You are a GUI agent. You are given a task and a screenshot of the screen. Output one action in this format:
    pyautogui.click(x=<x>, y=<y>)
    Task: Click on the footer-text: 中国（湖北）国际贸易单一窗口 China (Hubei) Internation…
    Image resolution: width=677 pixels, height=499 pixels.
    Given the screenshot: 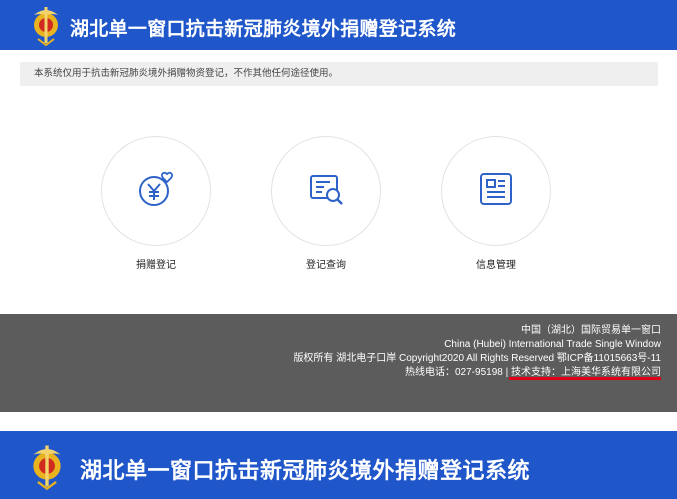 What is the action you would take?
    pyautogui.click(x=477, y=352)
    